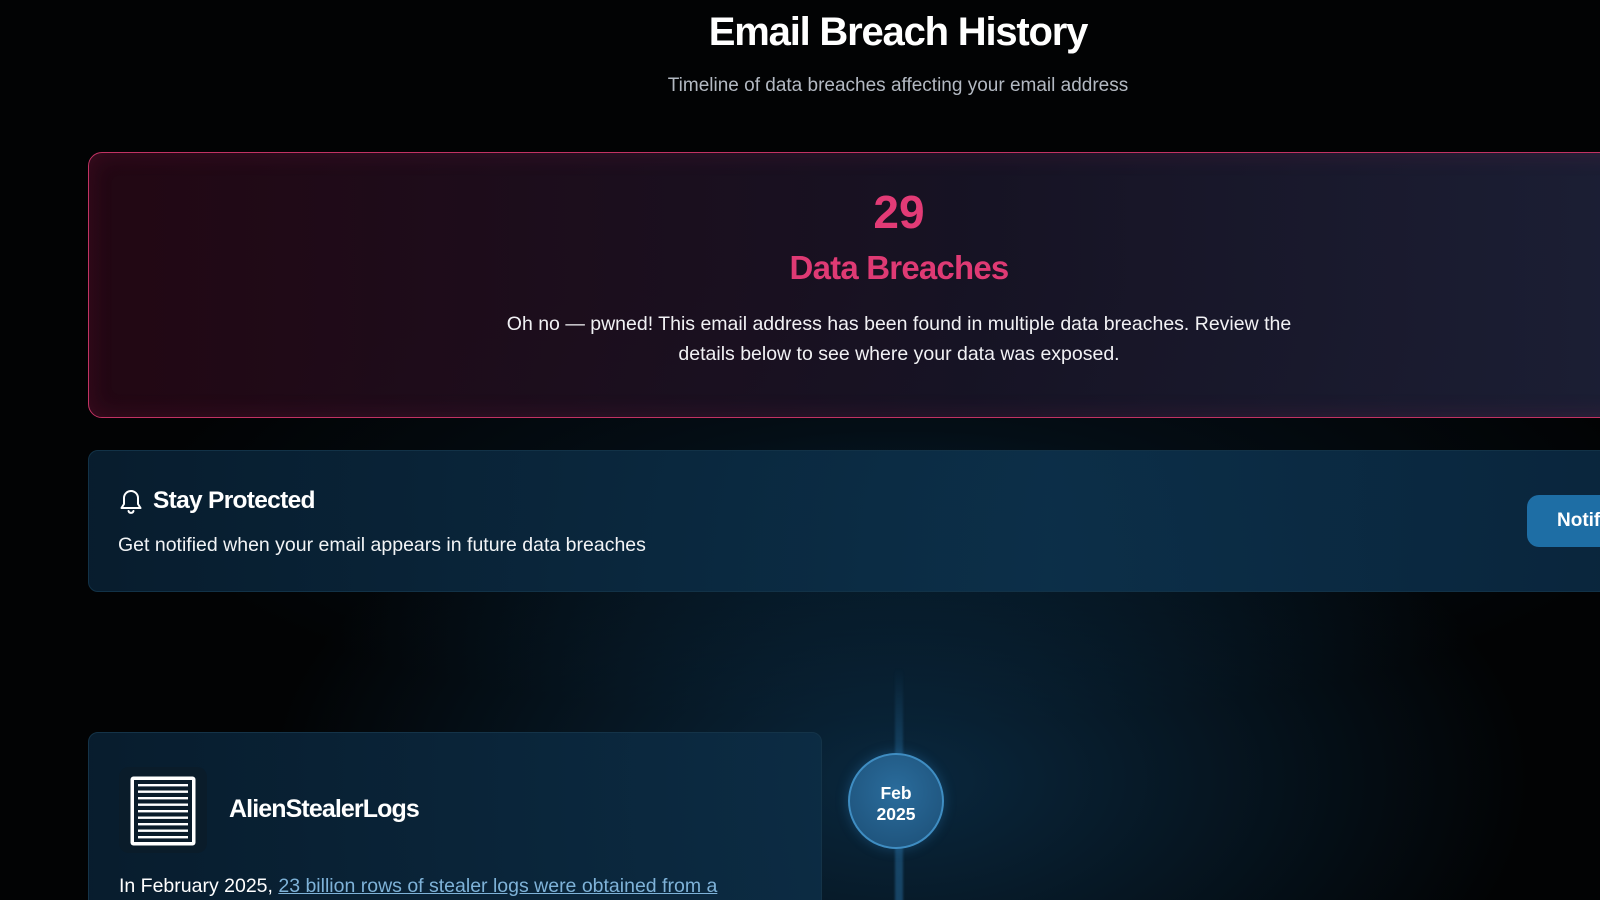 The width and height of the screenshot is (1600, 900). I want to click on breach-date-month: Feb, so click(896, 793).